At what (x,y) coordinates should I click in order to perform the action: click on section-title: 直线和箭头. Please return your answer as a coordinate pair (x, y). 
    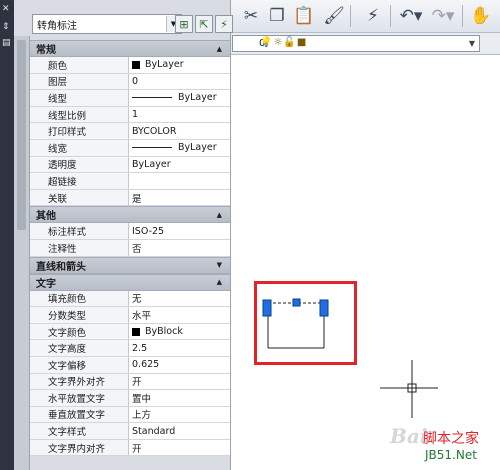
    Looking at the image, I should click on (61, 267).